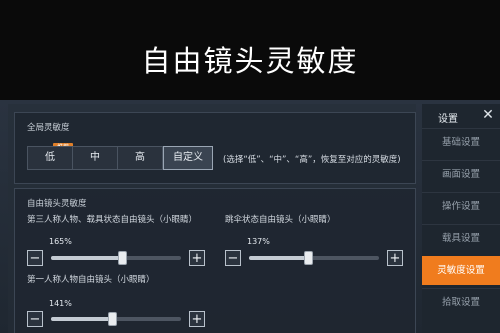 This screenshot has height=333, width=500. Describe the element at coordinates (461, 206) in the screenshot. I see `sidebar-item-controls: 操作设置` at that location.